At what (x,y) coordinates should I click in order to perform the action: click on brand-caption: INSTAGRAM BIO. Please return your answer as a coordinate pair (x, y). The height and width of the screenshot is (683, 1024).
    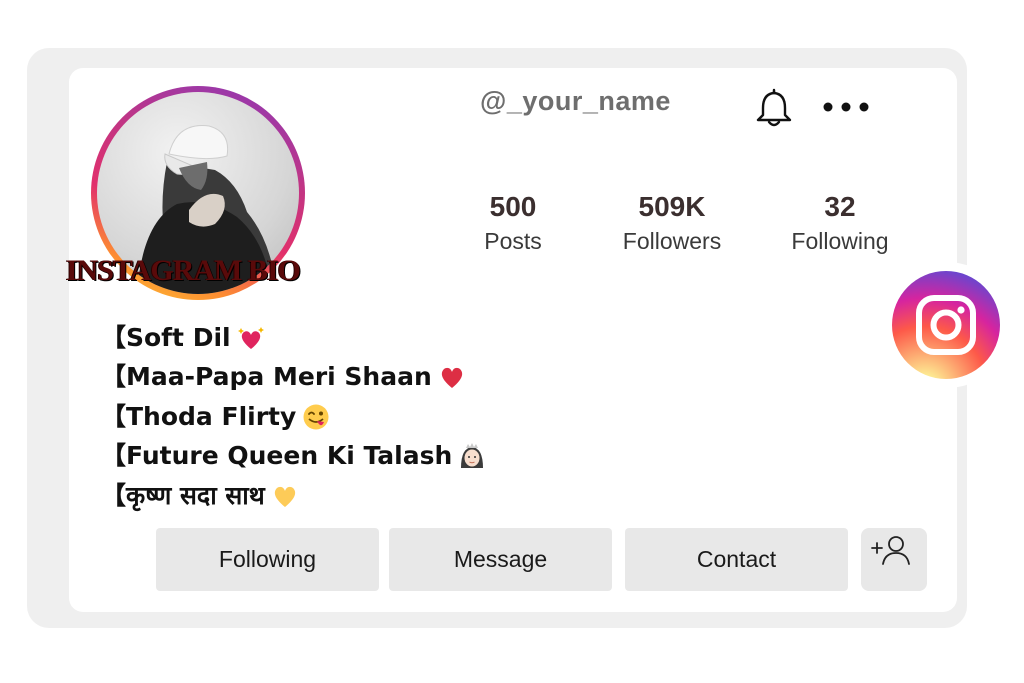
    Looking at the image, I should click on (183, 270).